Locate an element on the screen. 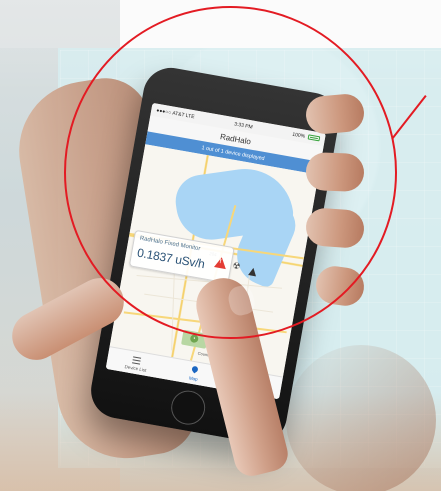 The width and height of the screenshot is (441, 491). radiation-icon: ☢ is located at coordinates (236, 266).